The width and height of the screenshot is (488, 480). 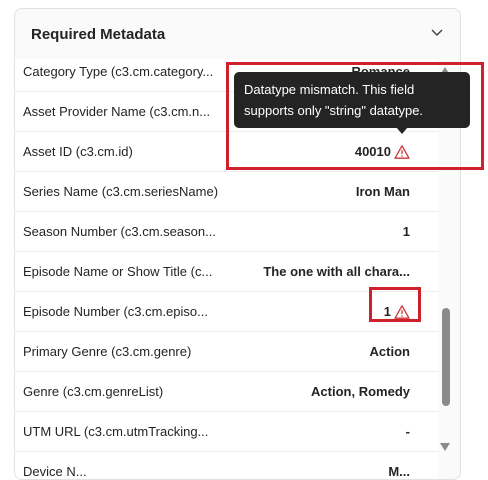 What do you see at coordinates (226, 232) in the screenshot?
I see `metadata-row-season-number: Season Number (c3.cm.season... 1` at bounding box center [226, 232].